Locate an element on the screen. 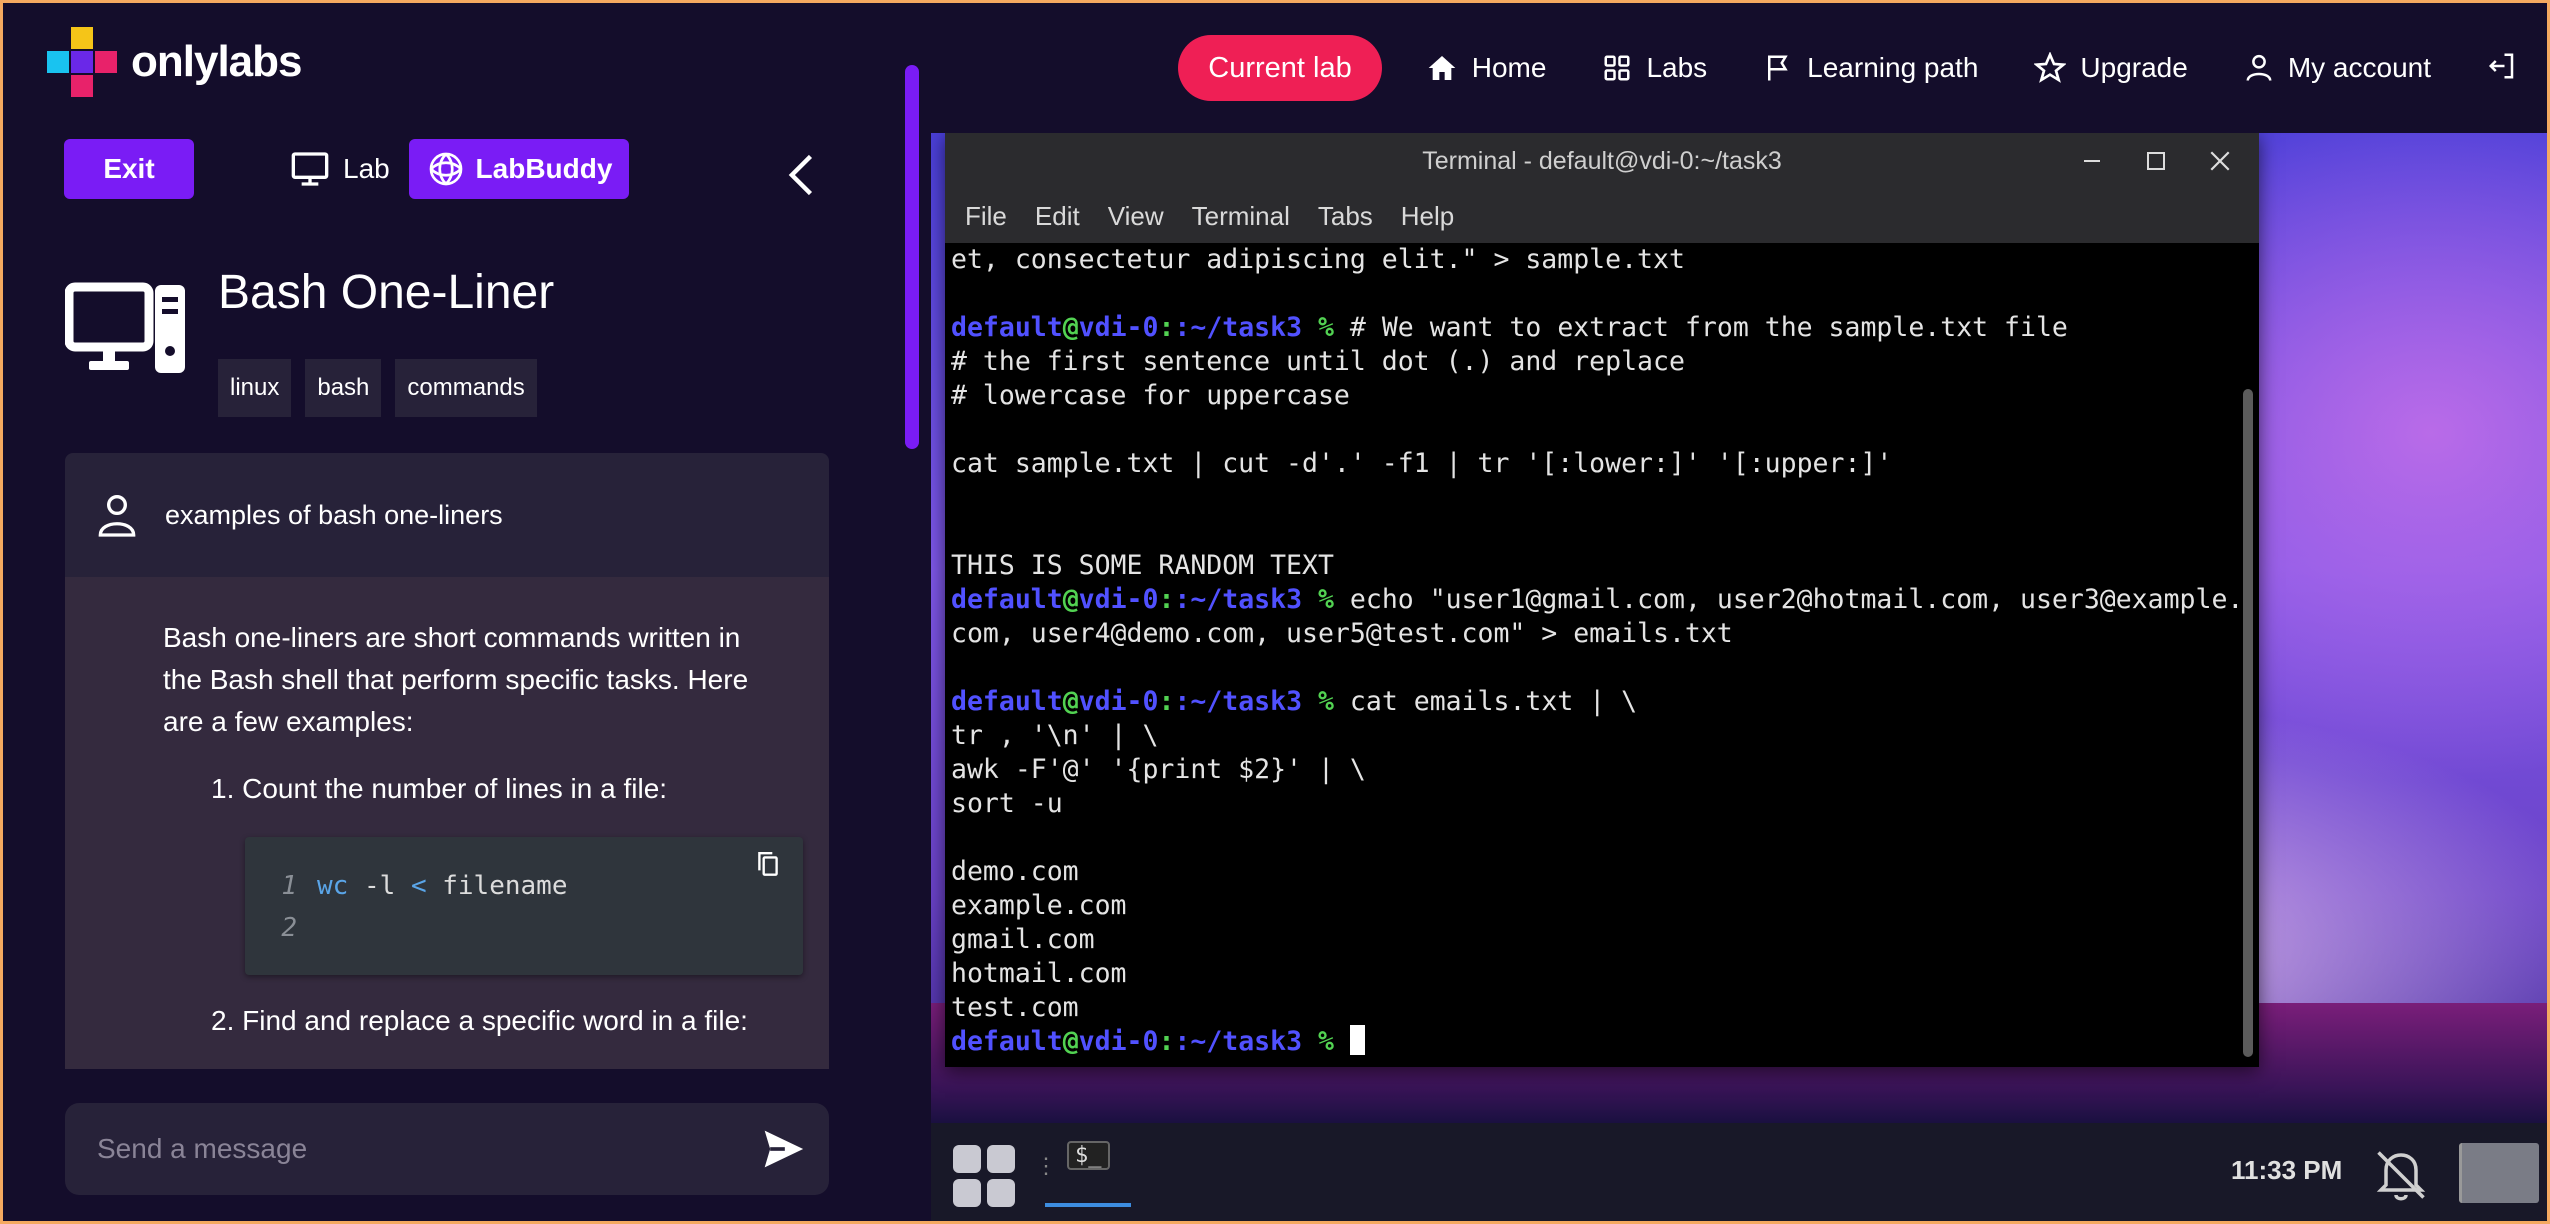 The width and height of the screenshot is (2550, 1224). notifications-button is located at coordinates (2401, 1177).